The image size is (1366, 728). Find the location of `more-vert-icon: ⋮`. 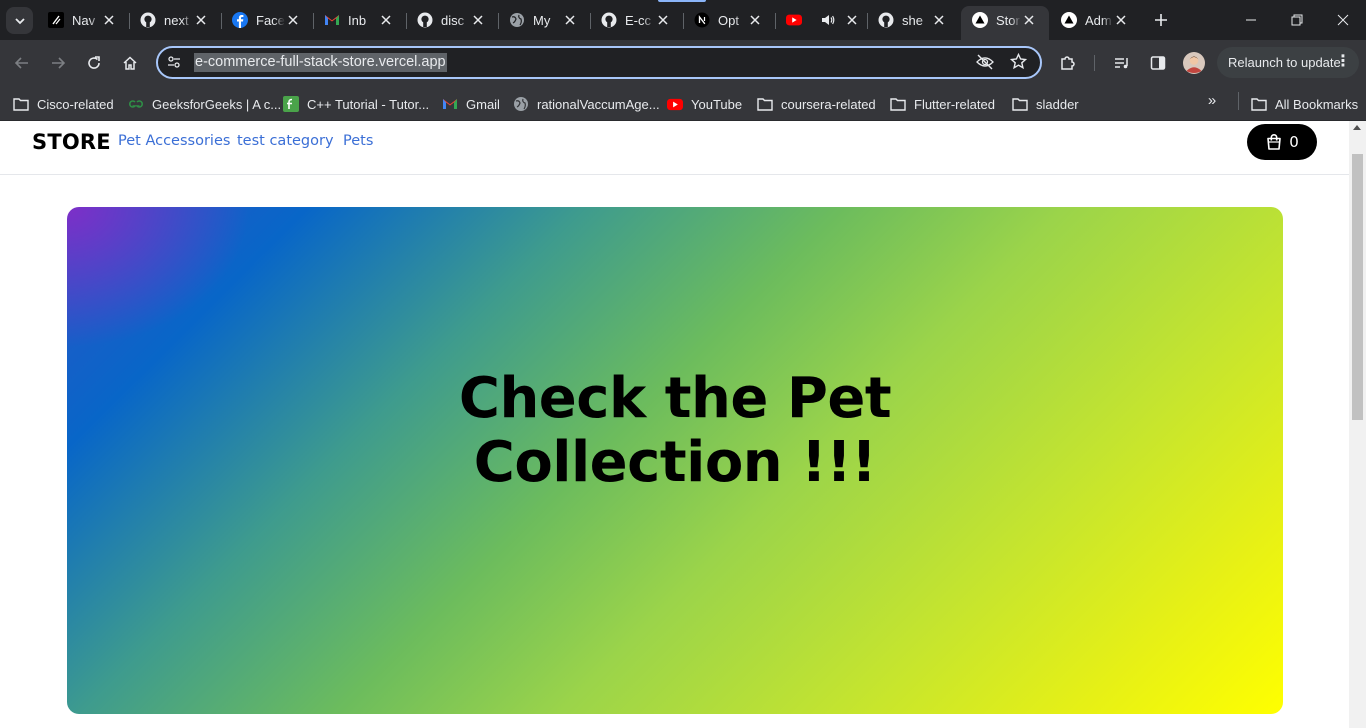

more-vert-icon: ⋮ is located at coordinates (1343, 62).